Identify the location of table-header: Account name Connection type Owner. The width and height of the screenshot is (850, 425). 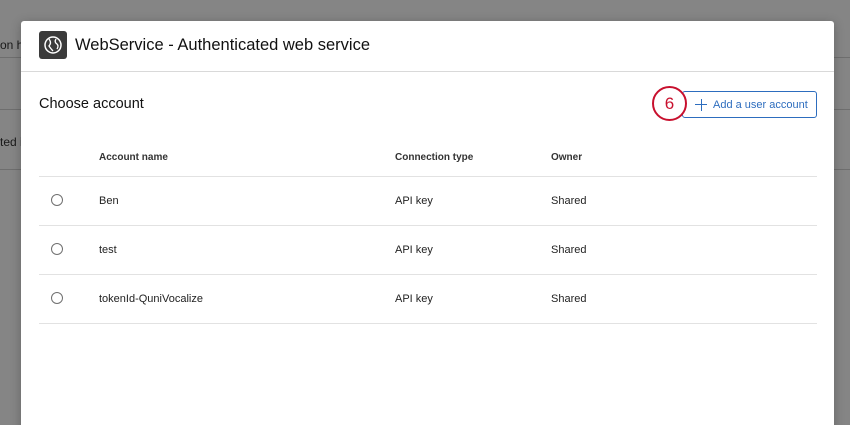
(428, 160).